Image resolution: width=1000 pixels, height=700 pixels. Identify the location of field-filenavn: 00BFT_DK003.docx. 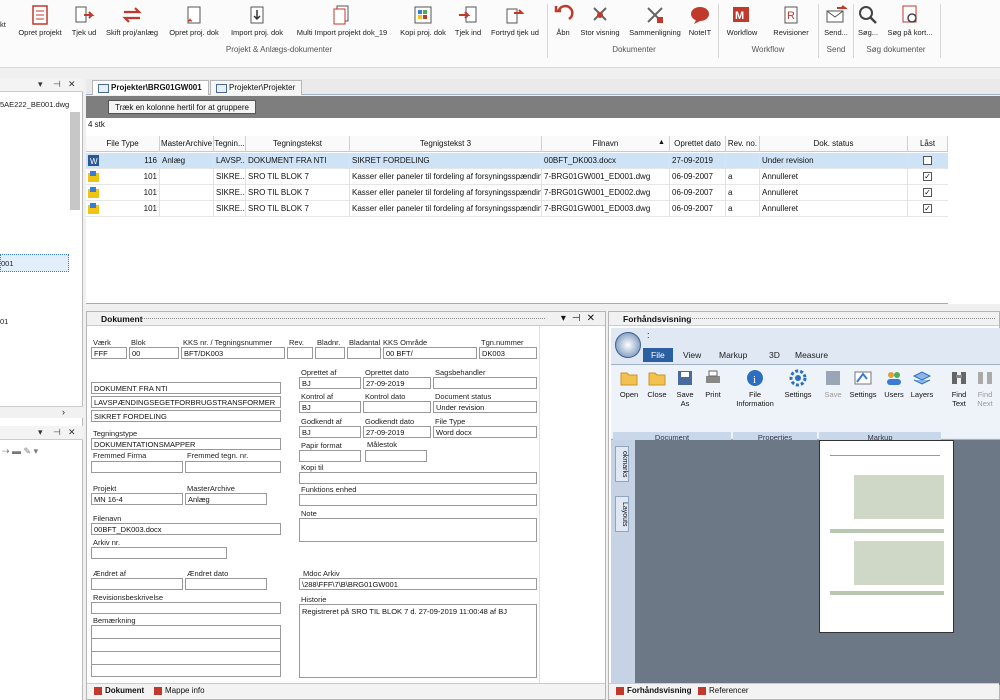
(186, 529).